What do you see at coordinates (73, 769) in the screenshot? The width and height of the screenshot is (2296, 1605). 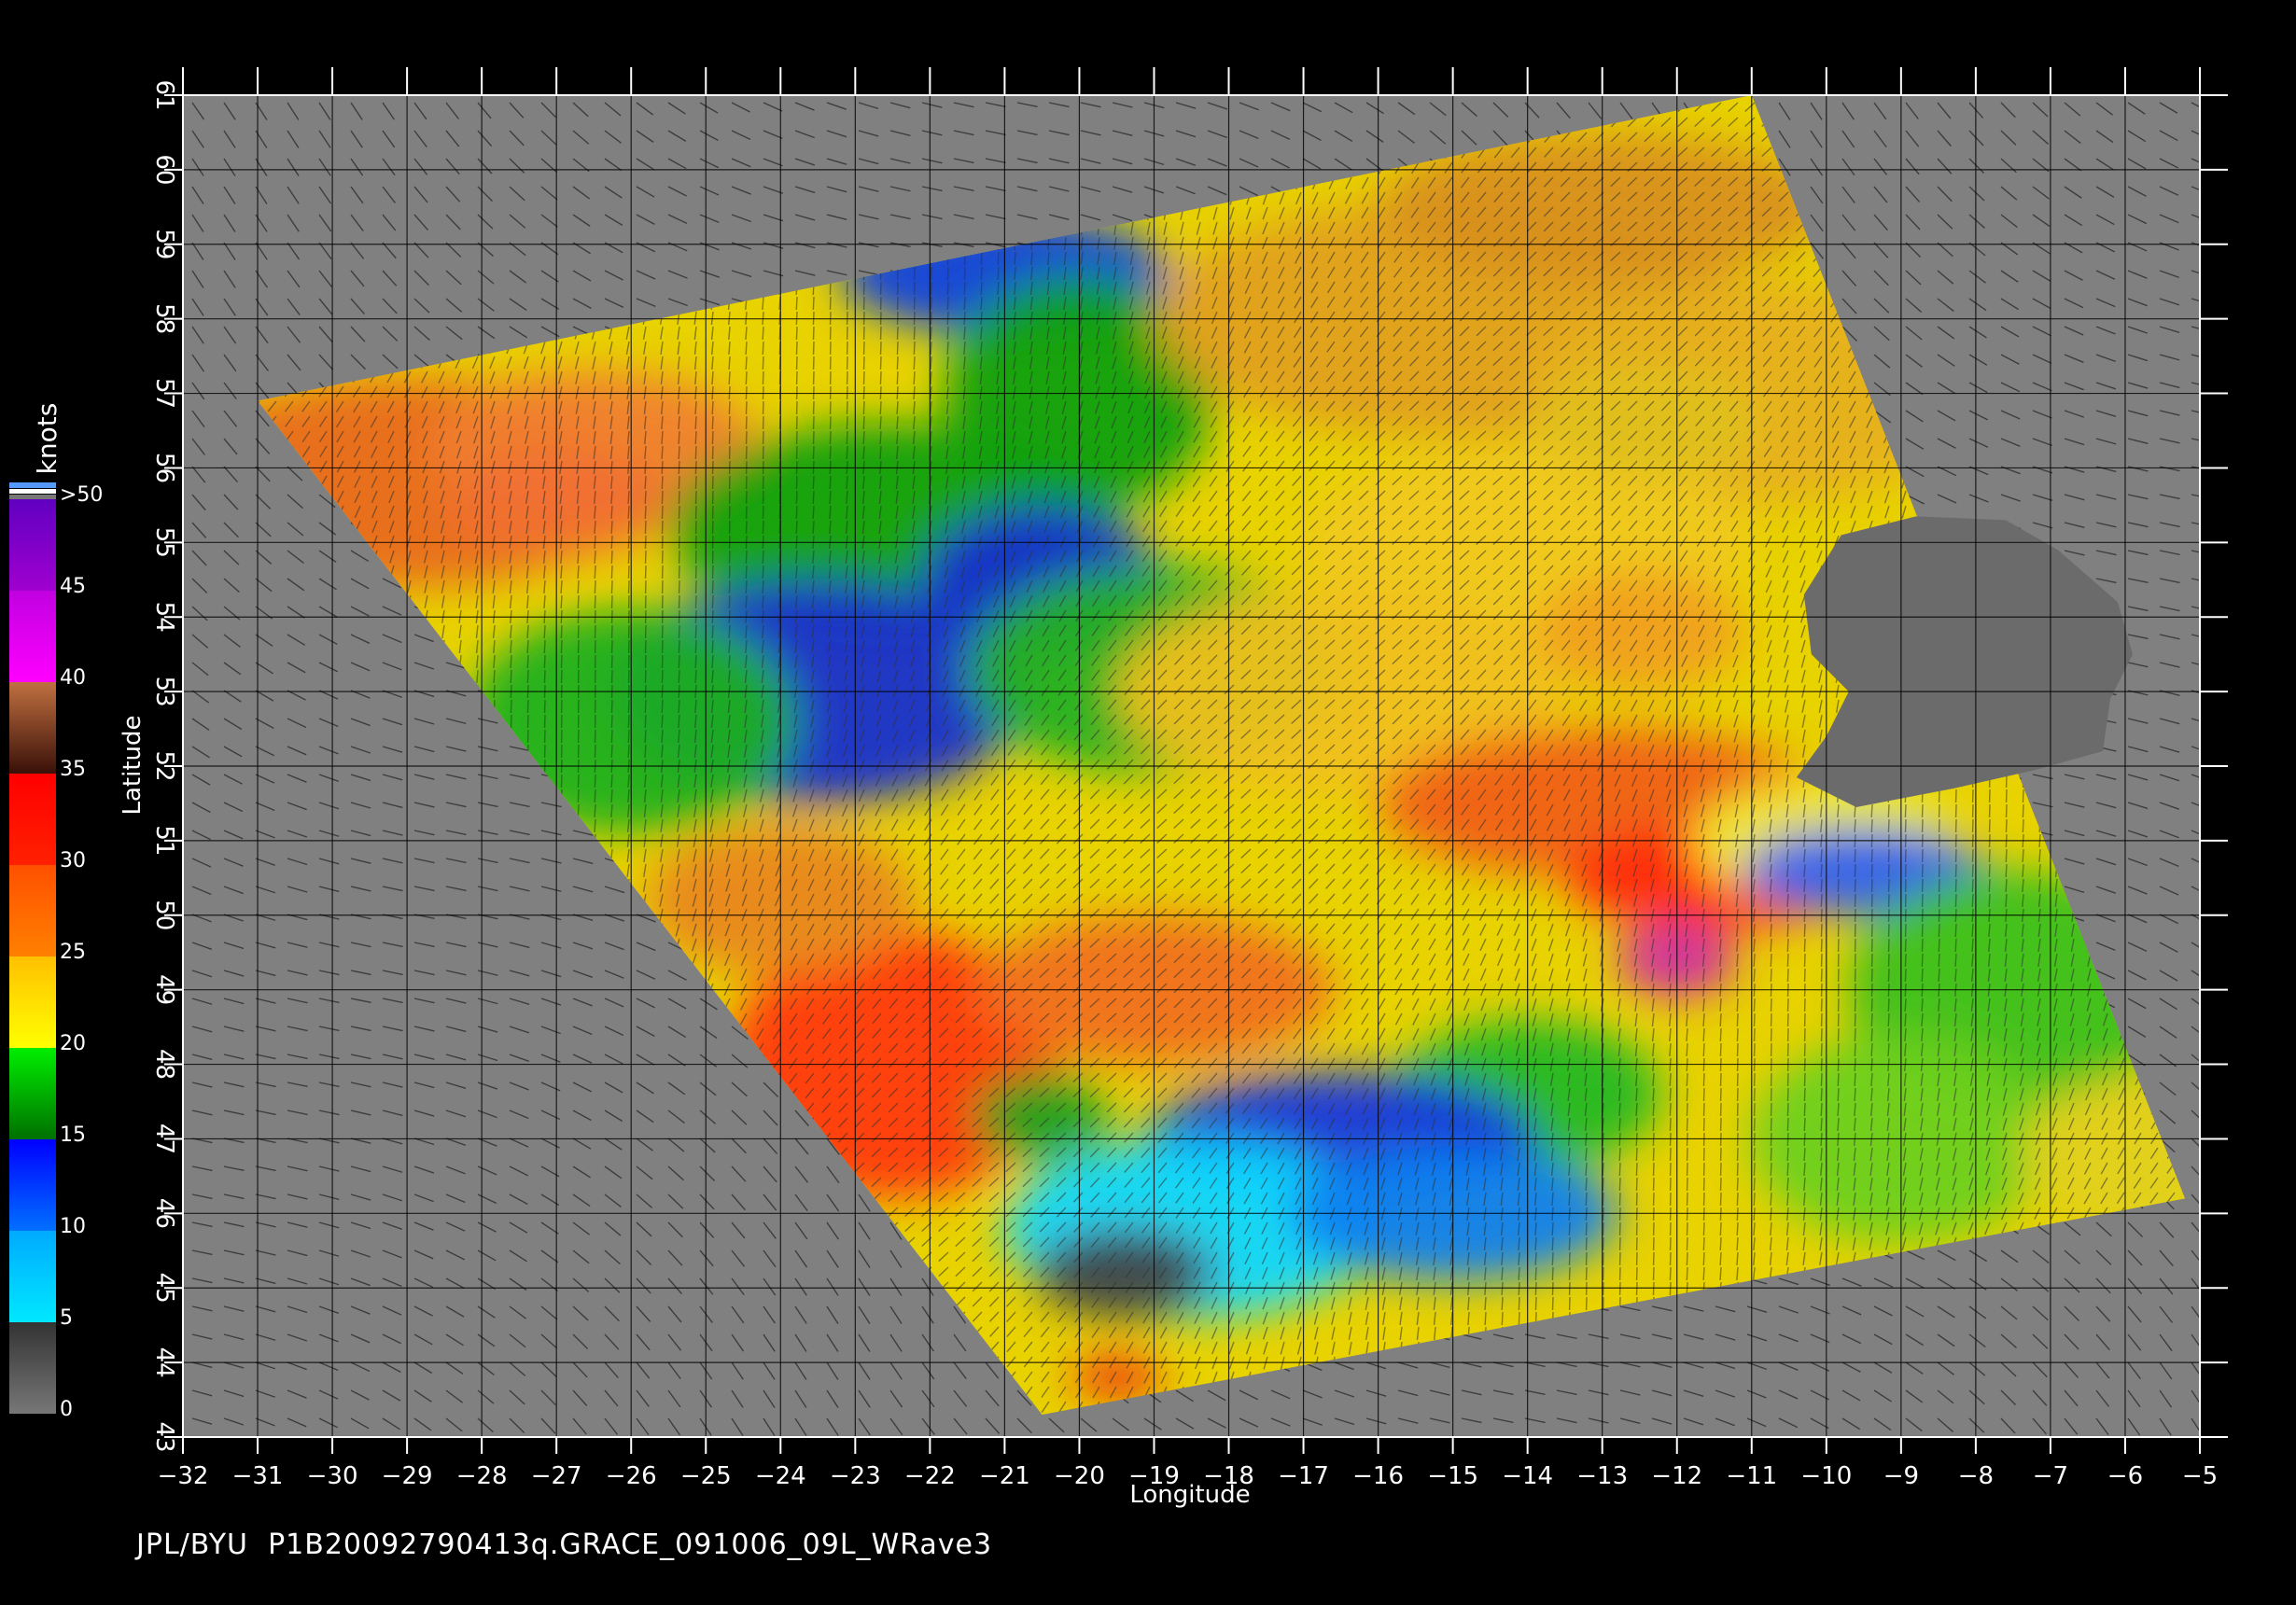 I see `colorbar-tick-label: 35` at bounding box center [73, 769].